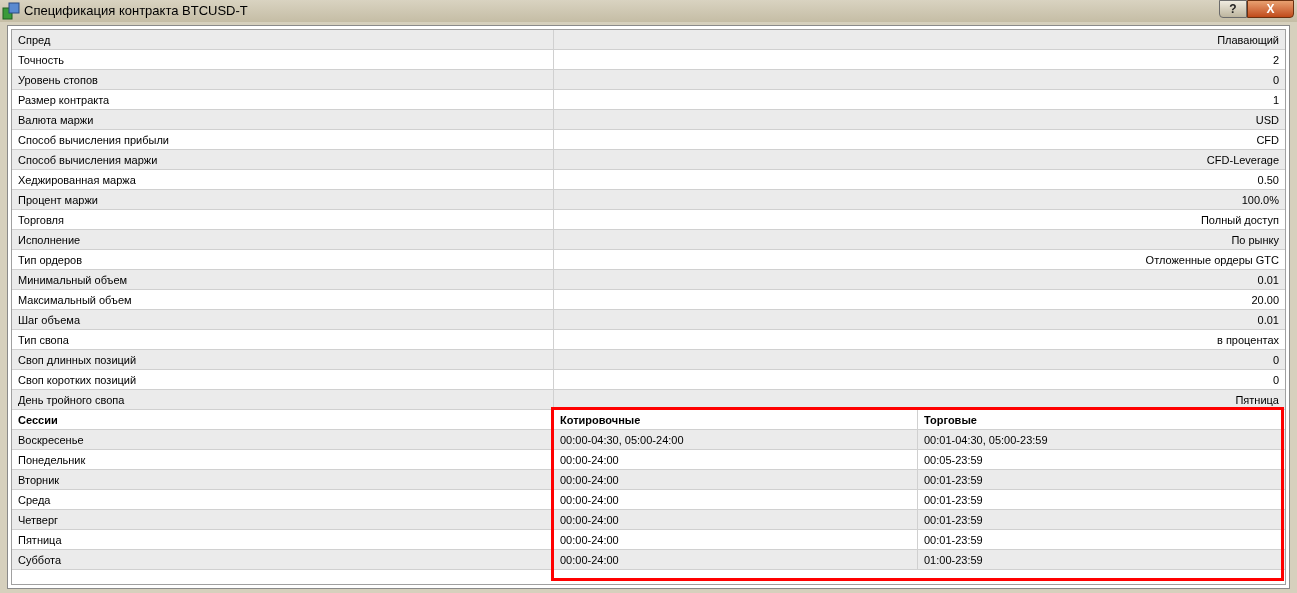 The image size is (1297, 593). Describe the element at coordinates (136, 11) in the screenshot. I see `window-title: Спецификация контракта BTCUSD-T` at that location.